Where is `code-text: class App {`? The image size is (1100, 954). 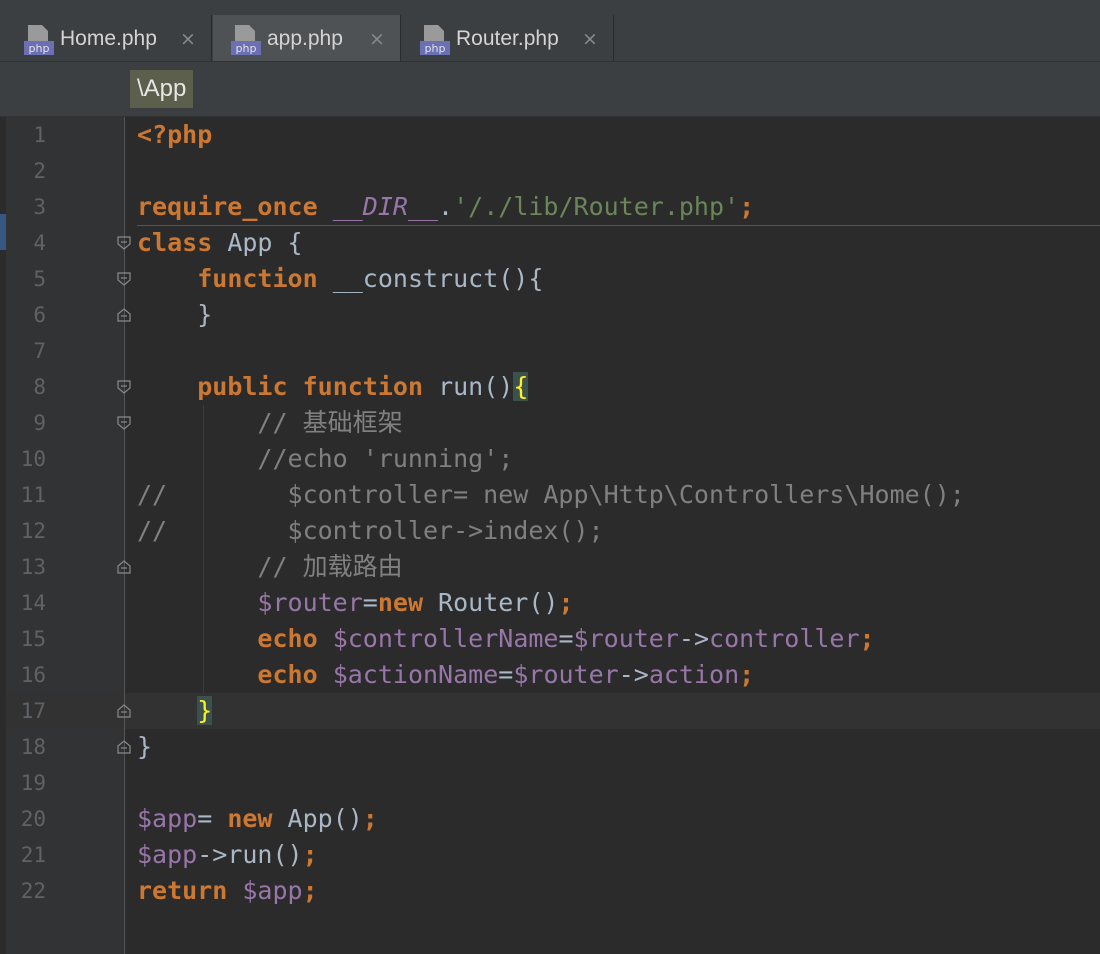
code-text: class App { is located at coordinates (220, 242).